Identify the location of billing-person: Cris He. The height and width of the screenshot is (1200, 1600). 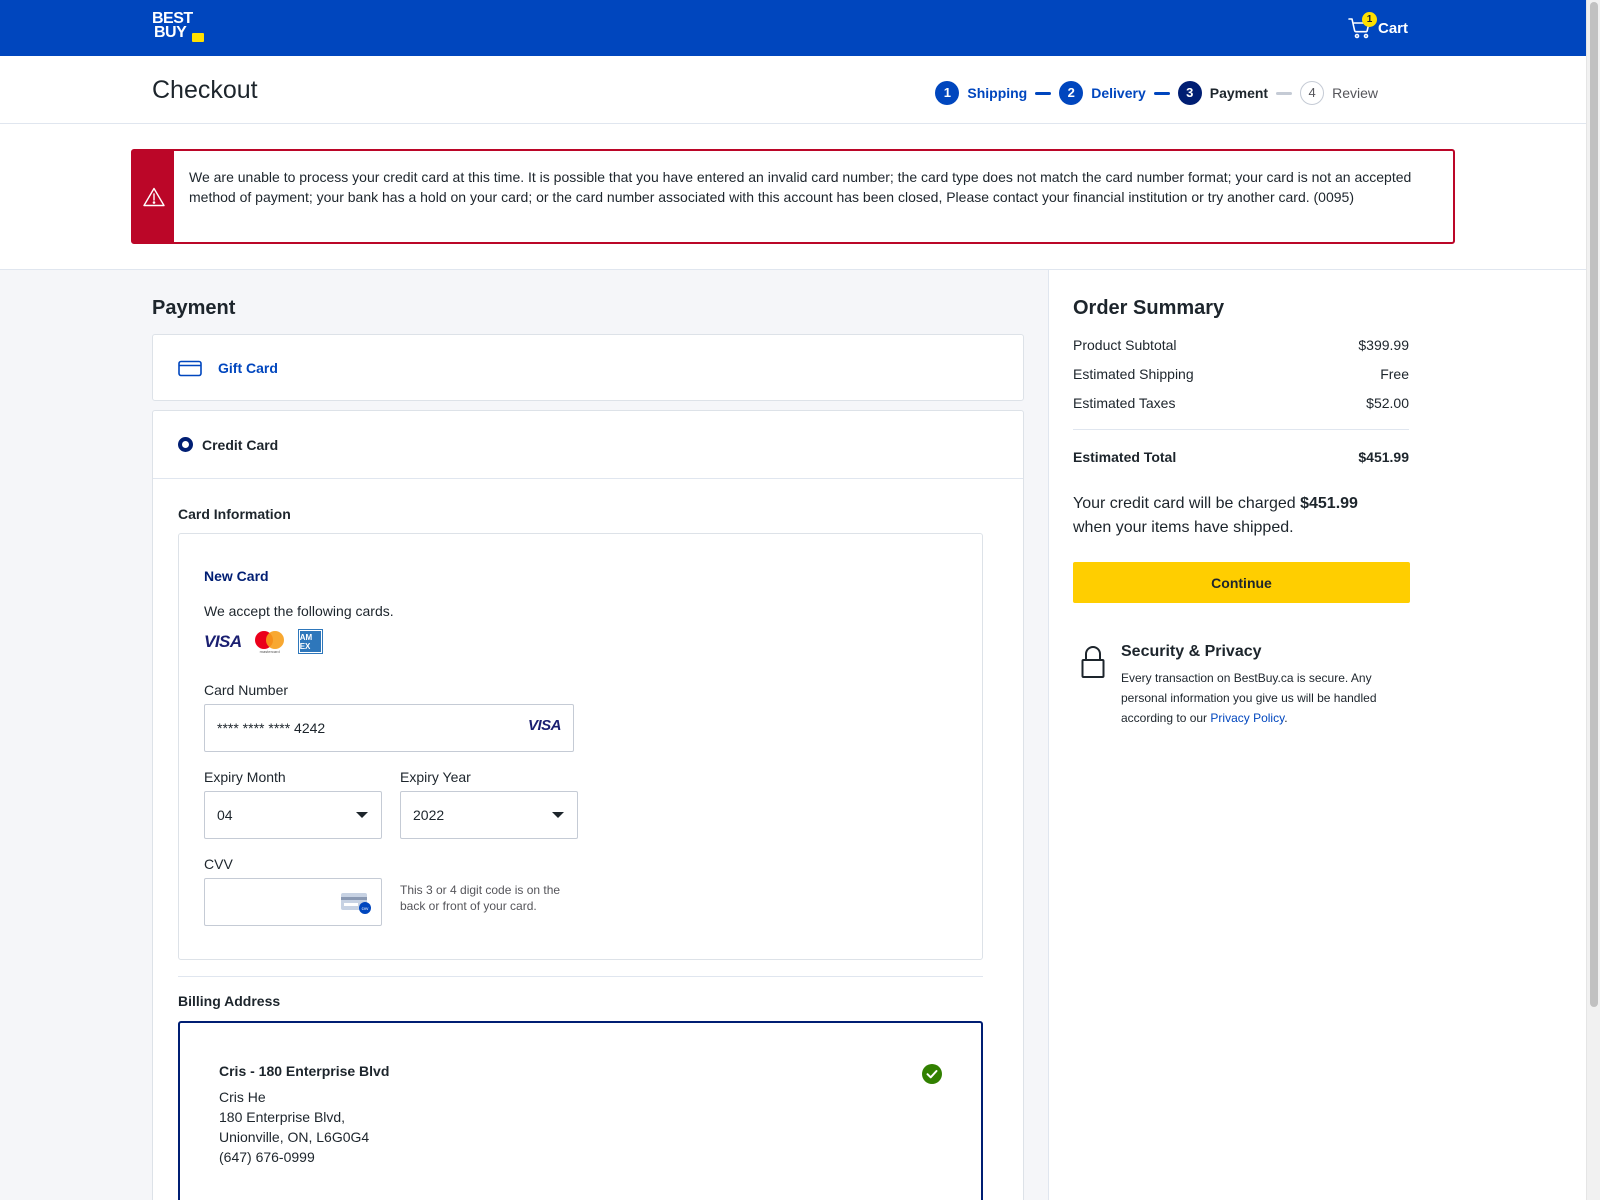
(242, 1097).